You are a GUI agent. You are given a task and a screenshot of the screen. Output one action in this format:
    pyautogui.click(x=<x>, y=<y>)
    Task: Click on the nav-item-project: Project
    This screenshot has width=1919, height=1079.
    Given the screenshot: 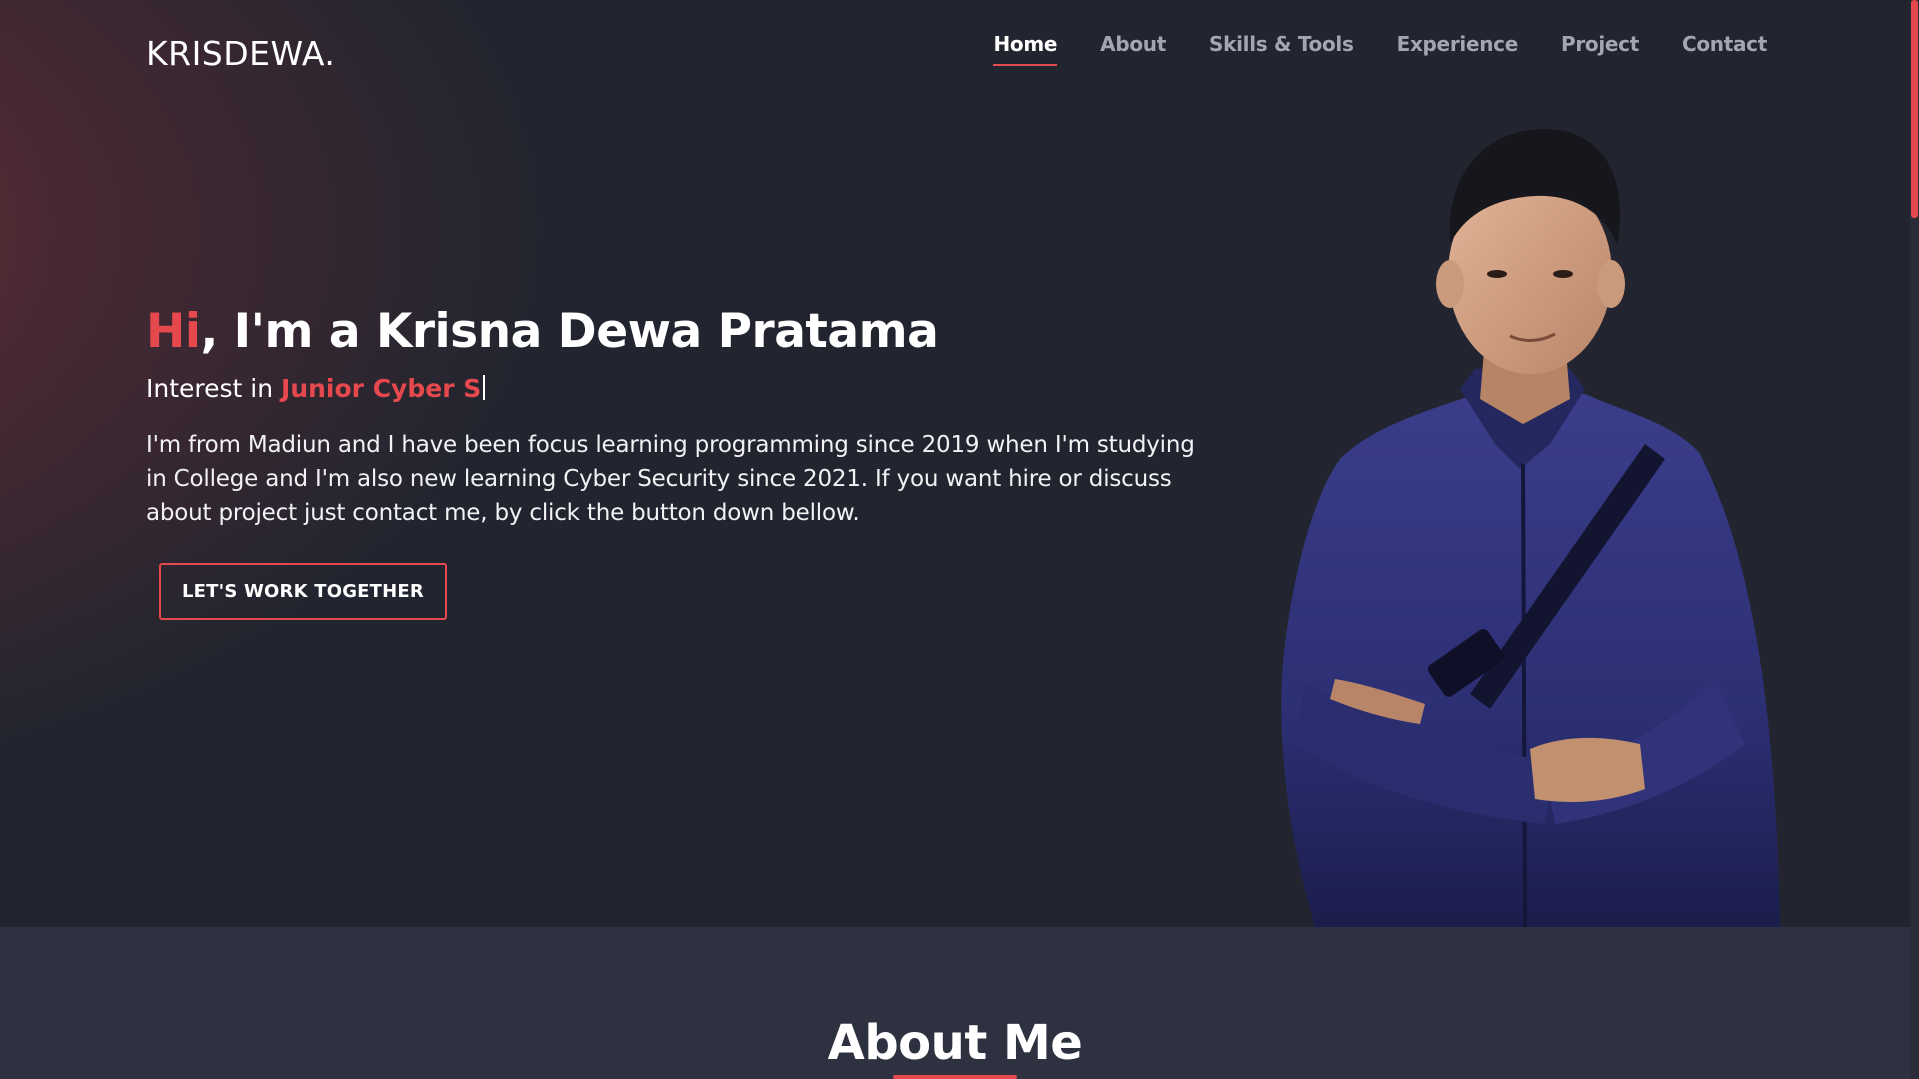 What is the action you would take?
    pyautogui.click(x=1600, y=49)
    